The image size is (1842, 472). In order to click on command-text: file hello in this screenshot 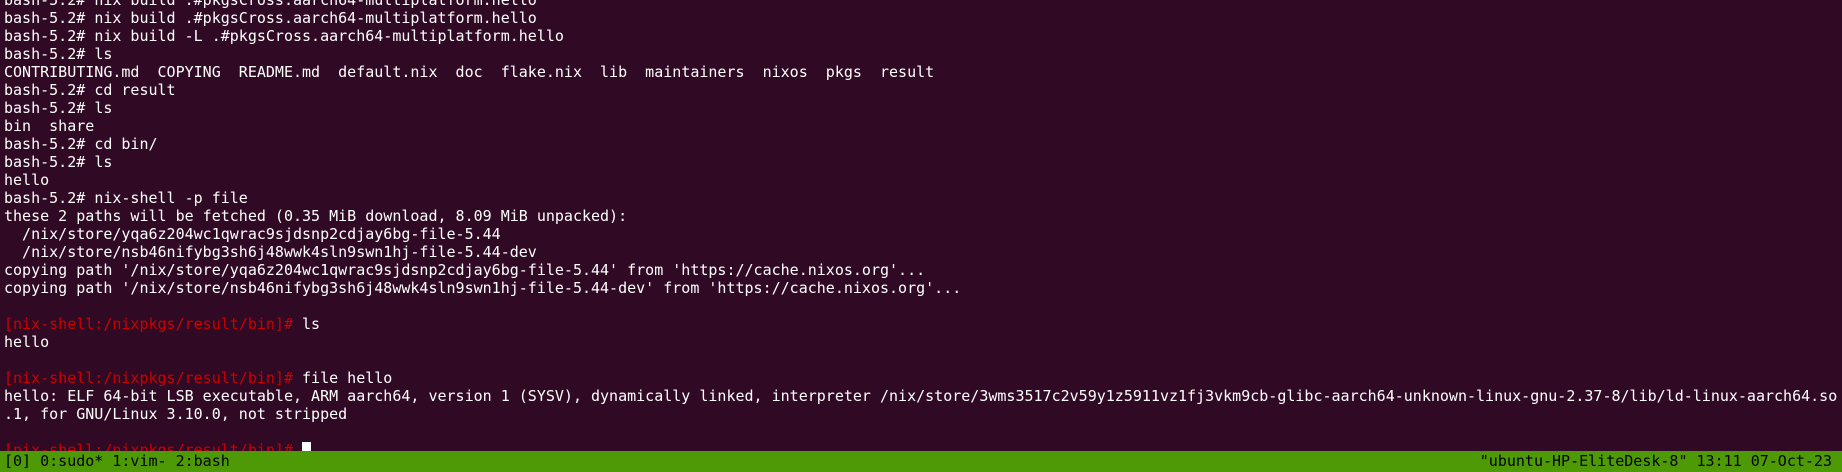, I will do `click(347, 378)`.